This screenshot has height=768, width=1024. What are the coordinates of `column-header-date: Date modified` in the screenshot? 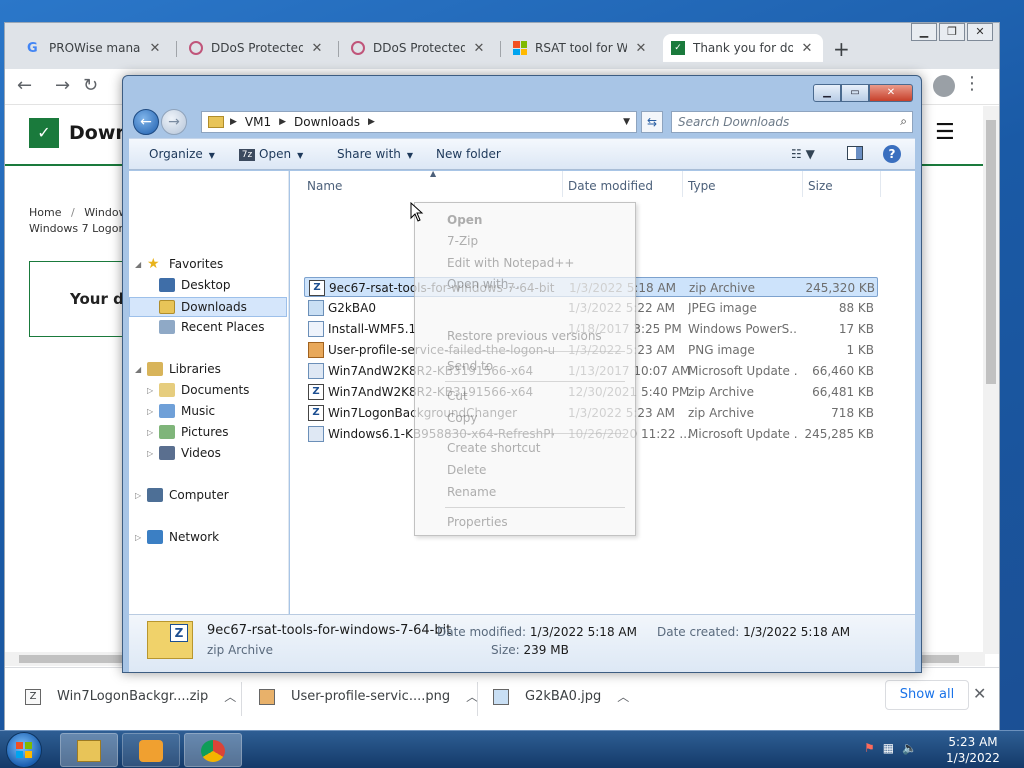 It's located at (610, 186).